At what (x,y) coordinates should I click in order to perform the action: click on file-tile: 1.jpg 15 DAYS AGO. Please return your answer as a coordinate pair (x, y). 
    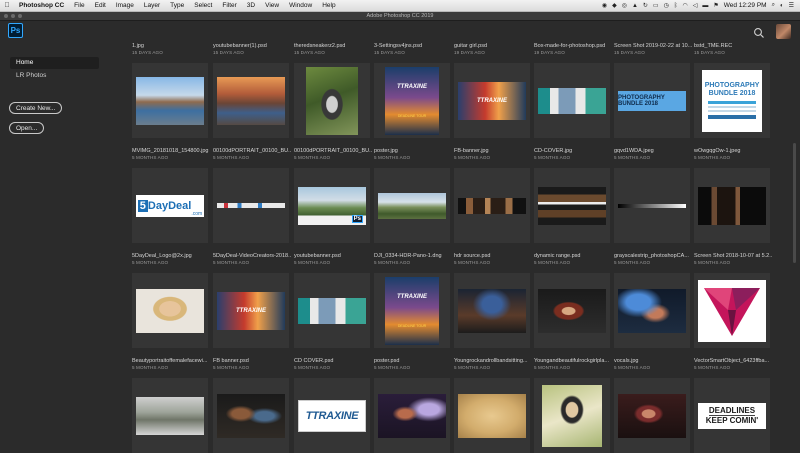
    Looking at the image, I should click on (171, 90).